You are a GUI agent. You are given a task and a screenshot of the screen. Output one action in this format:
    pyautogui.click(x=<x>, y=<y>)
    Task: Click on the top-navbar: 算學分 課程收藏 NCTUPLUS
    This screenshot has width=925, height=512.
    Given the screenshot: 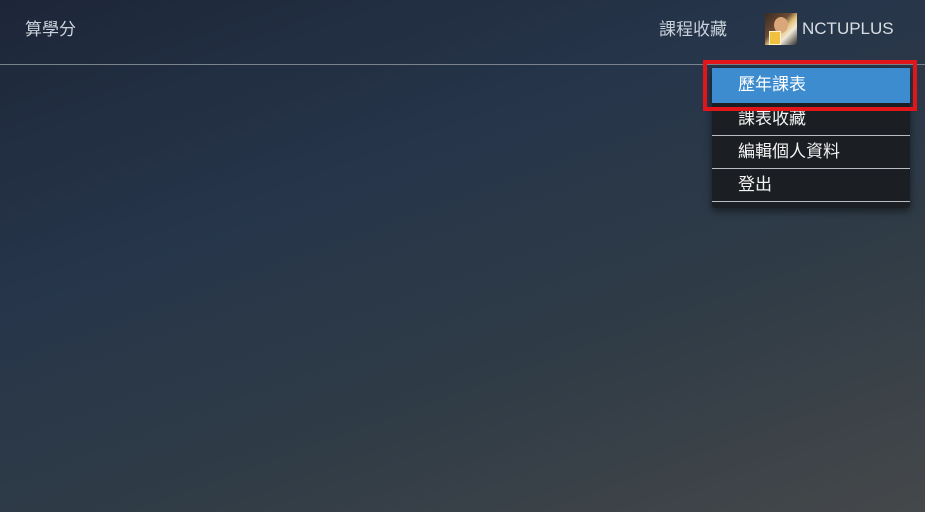 What is the action you would take?
    pyautogui.click(x=462, y=32)
    